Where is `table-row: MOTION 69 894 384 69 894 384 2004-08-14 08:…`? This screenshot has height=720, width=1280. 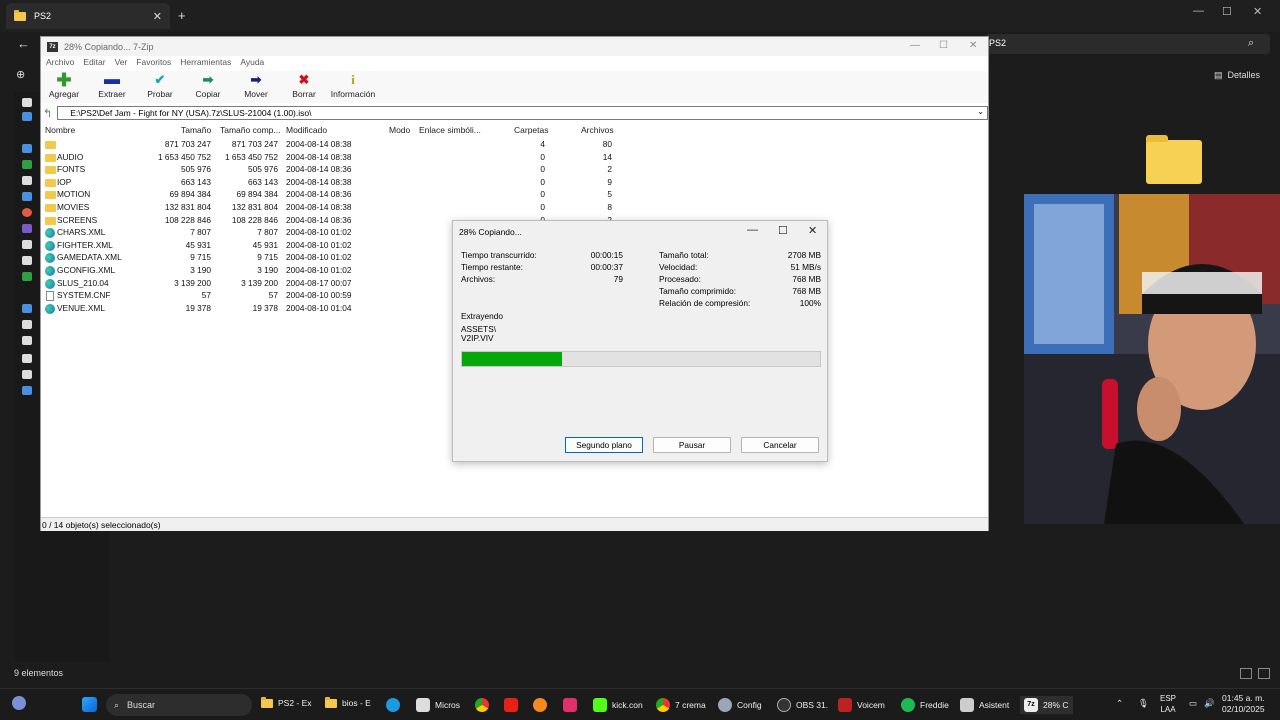
table-row: MOTION 69 894 384 69 894 384 2004-08-14 08:… is located at coordinates (351, 195).